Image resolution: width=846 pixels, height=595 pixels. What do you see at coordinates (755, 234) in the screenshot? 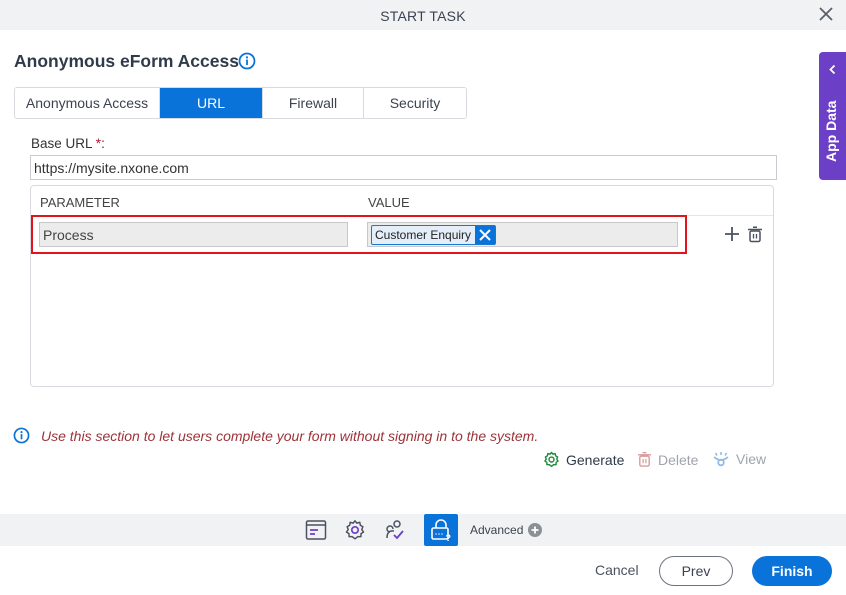
I see `delete-row-icon` at bounding box center [755, 234].